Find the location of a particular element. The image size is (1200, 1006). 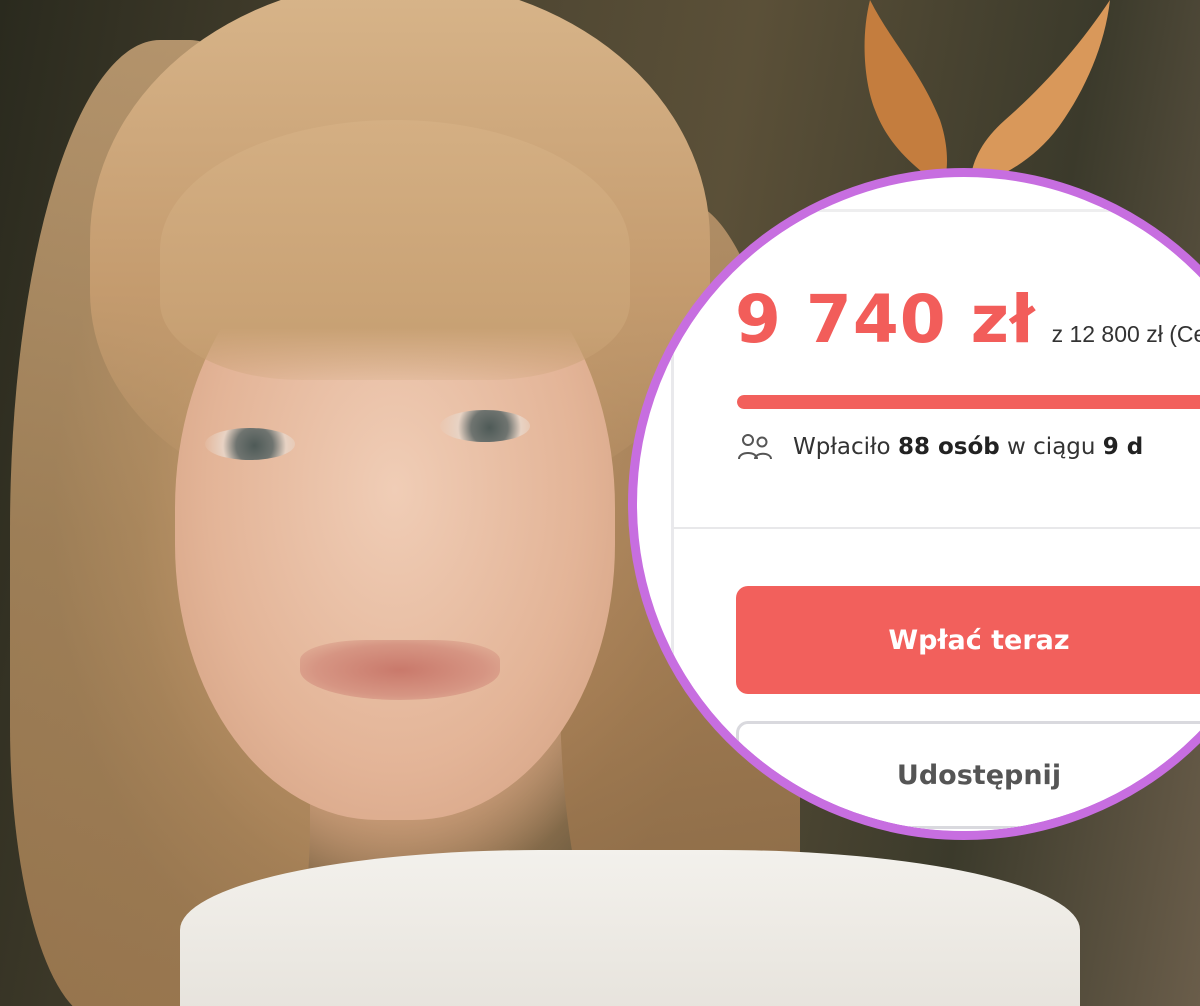

photo-fringe is located at coordinates (395, 250).